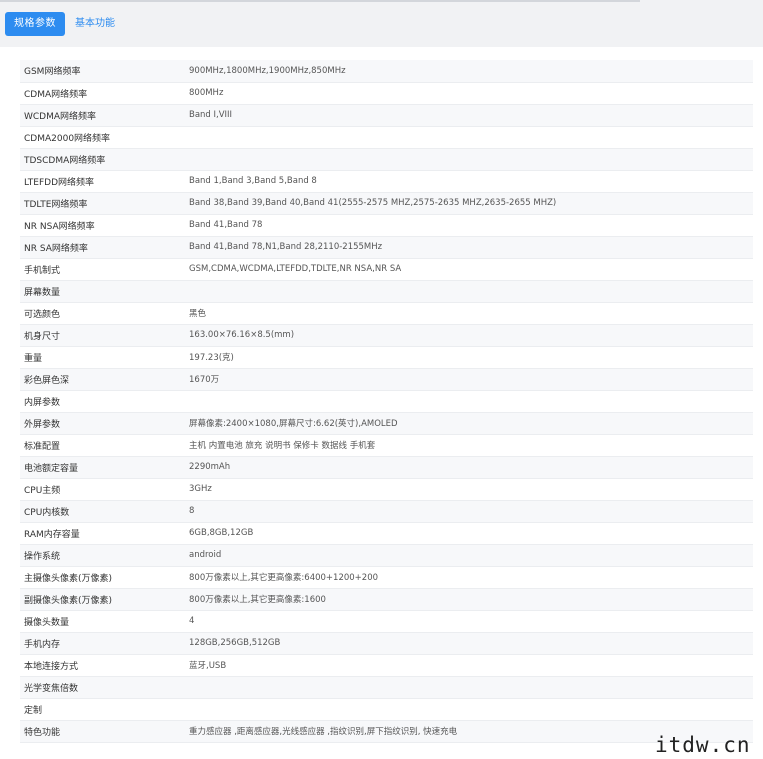  Describe the element at coordinates (104, 511) in the screenshot. I see `spec-label: CPU内核数` at that location.